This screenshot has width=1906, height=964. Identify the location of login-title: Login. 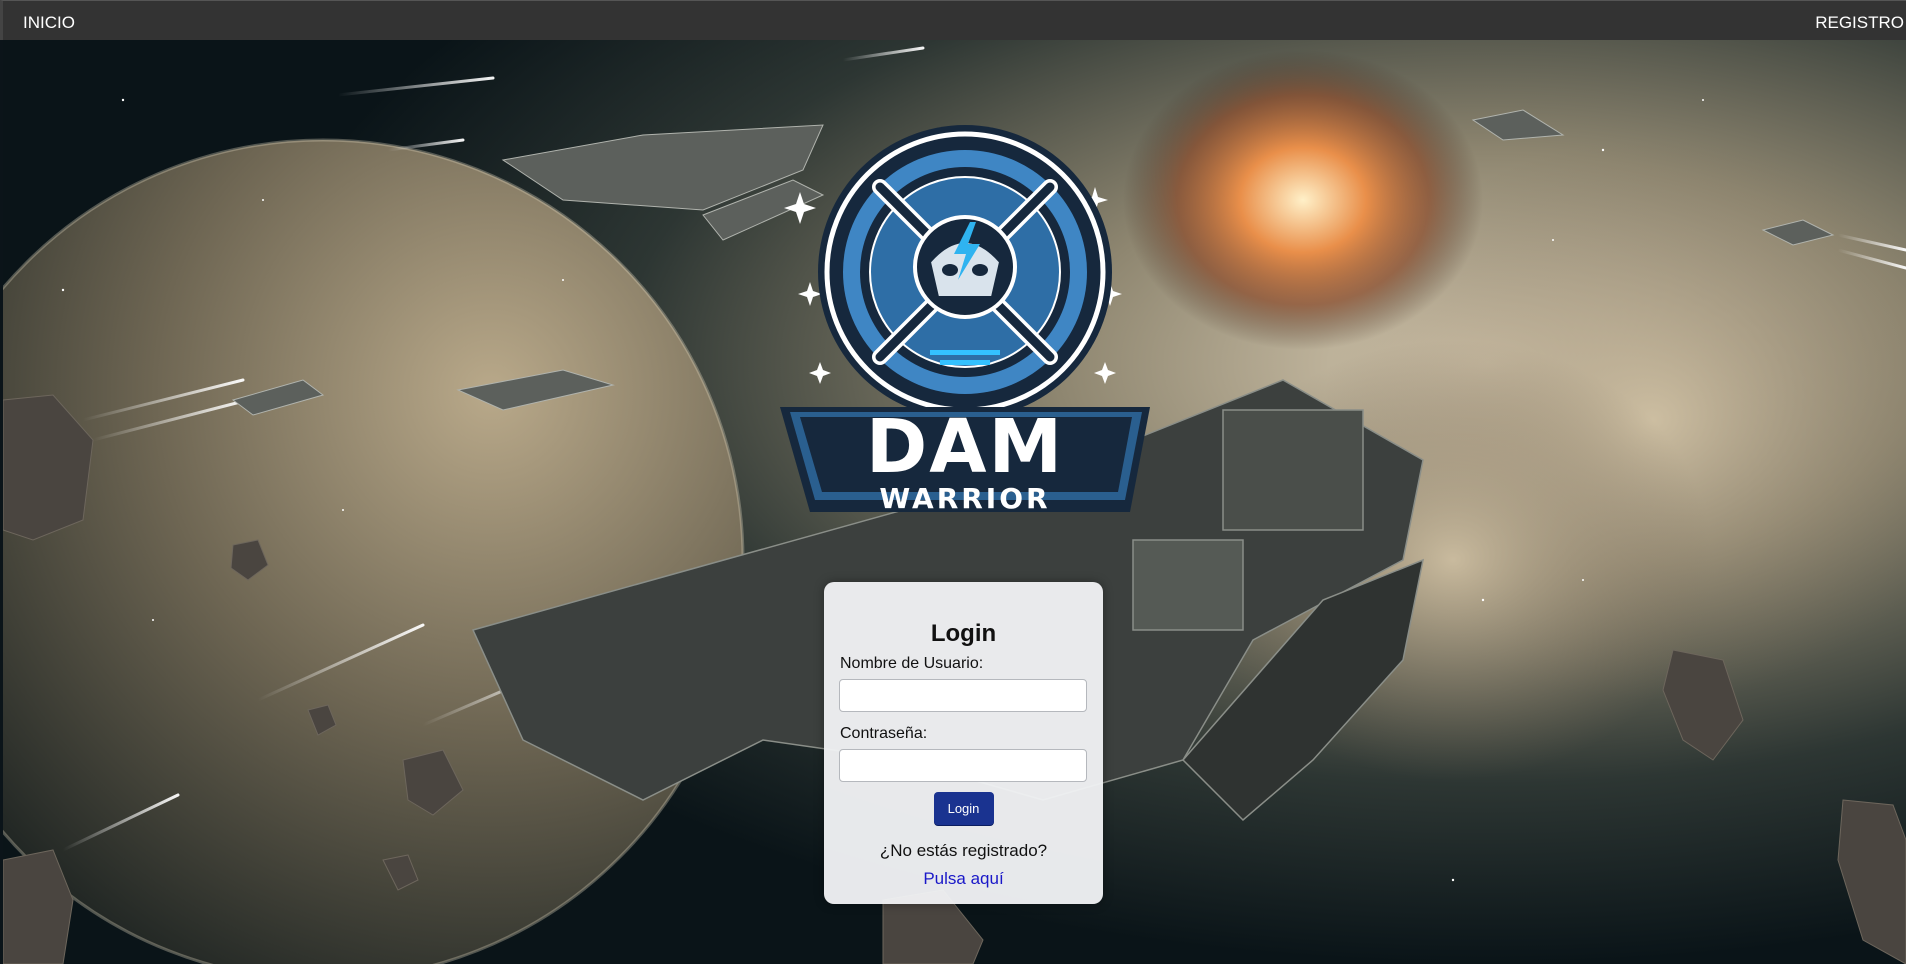
(963, 633).